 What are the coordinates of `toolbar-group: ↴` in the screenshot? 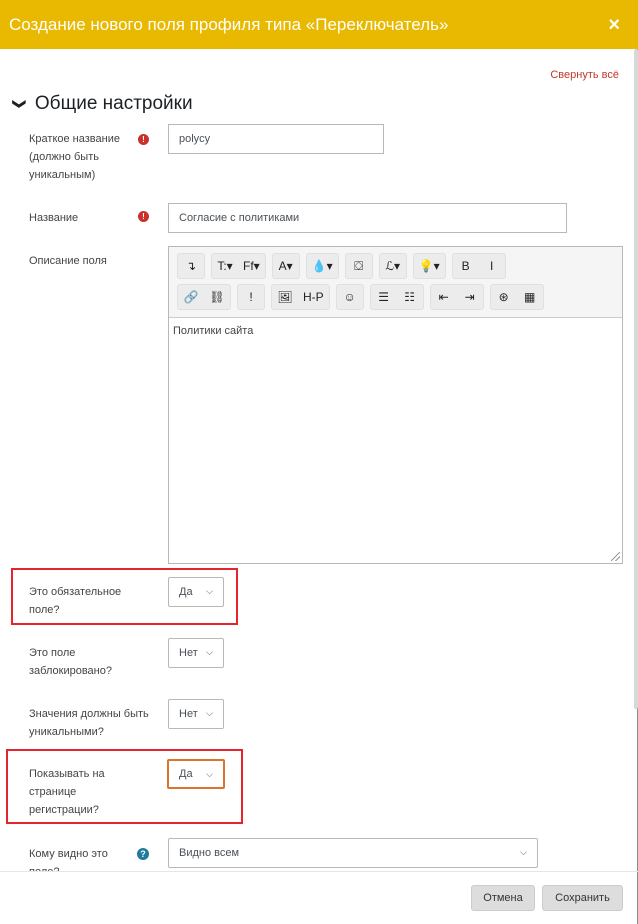 It's located at (191, 266).